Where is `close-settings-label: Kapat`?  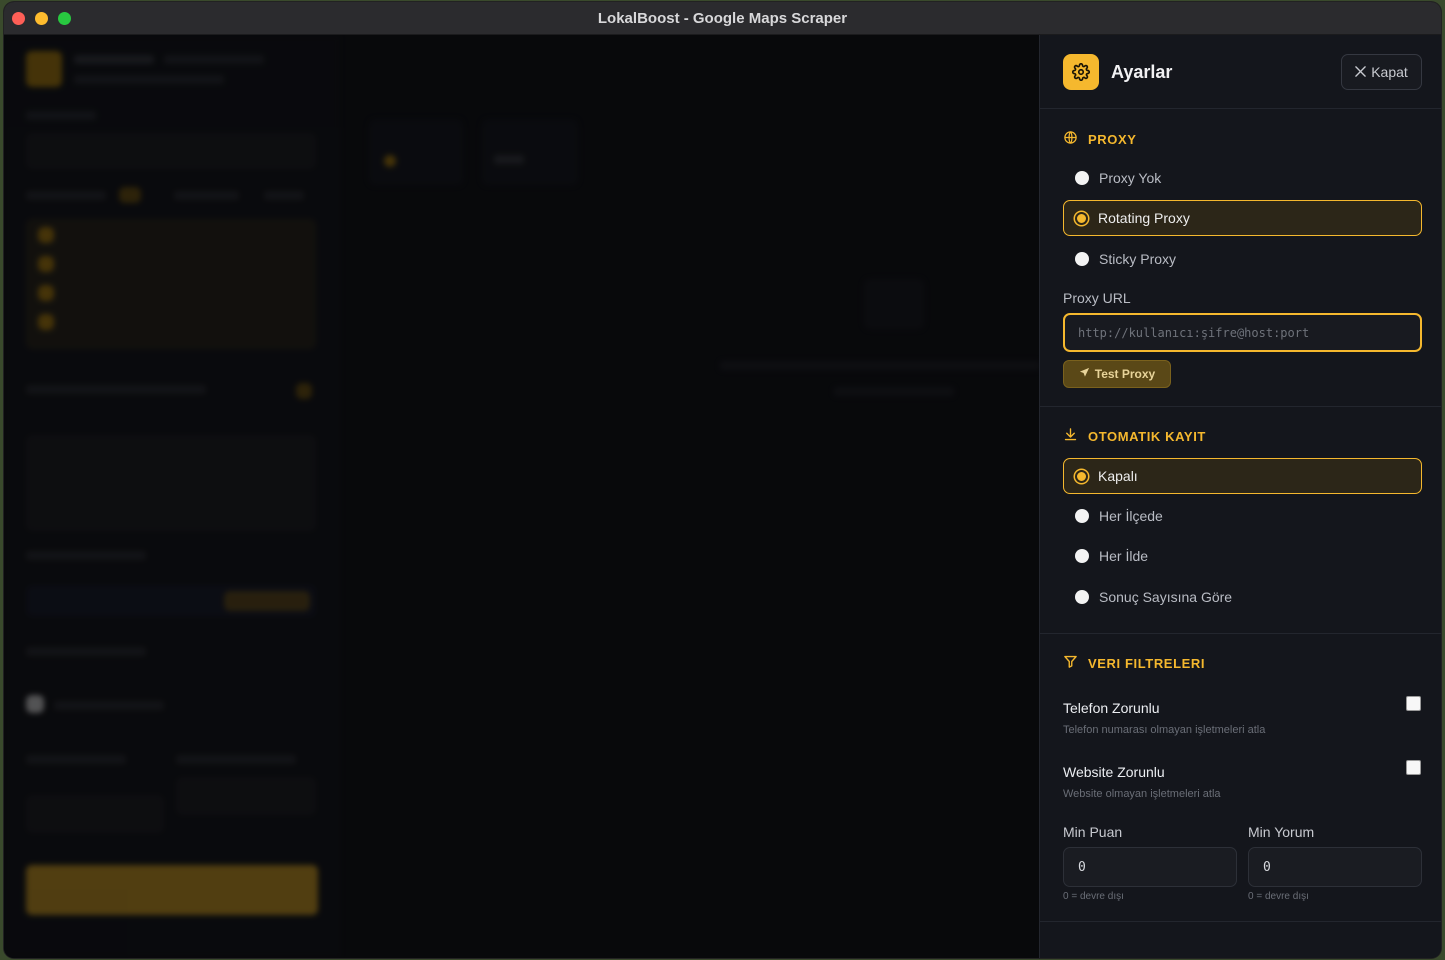
close-settings-label: Kapat is located at coordinates (1389, 72).